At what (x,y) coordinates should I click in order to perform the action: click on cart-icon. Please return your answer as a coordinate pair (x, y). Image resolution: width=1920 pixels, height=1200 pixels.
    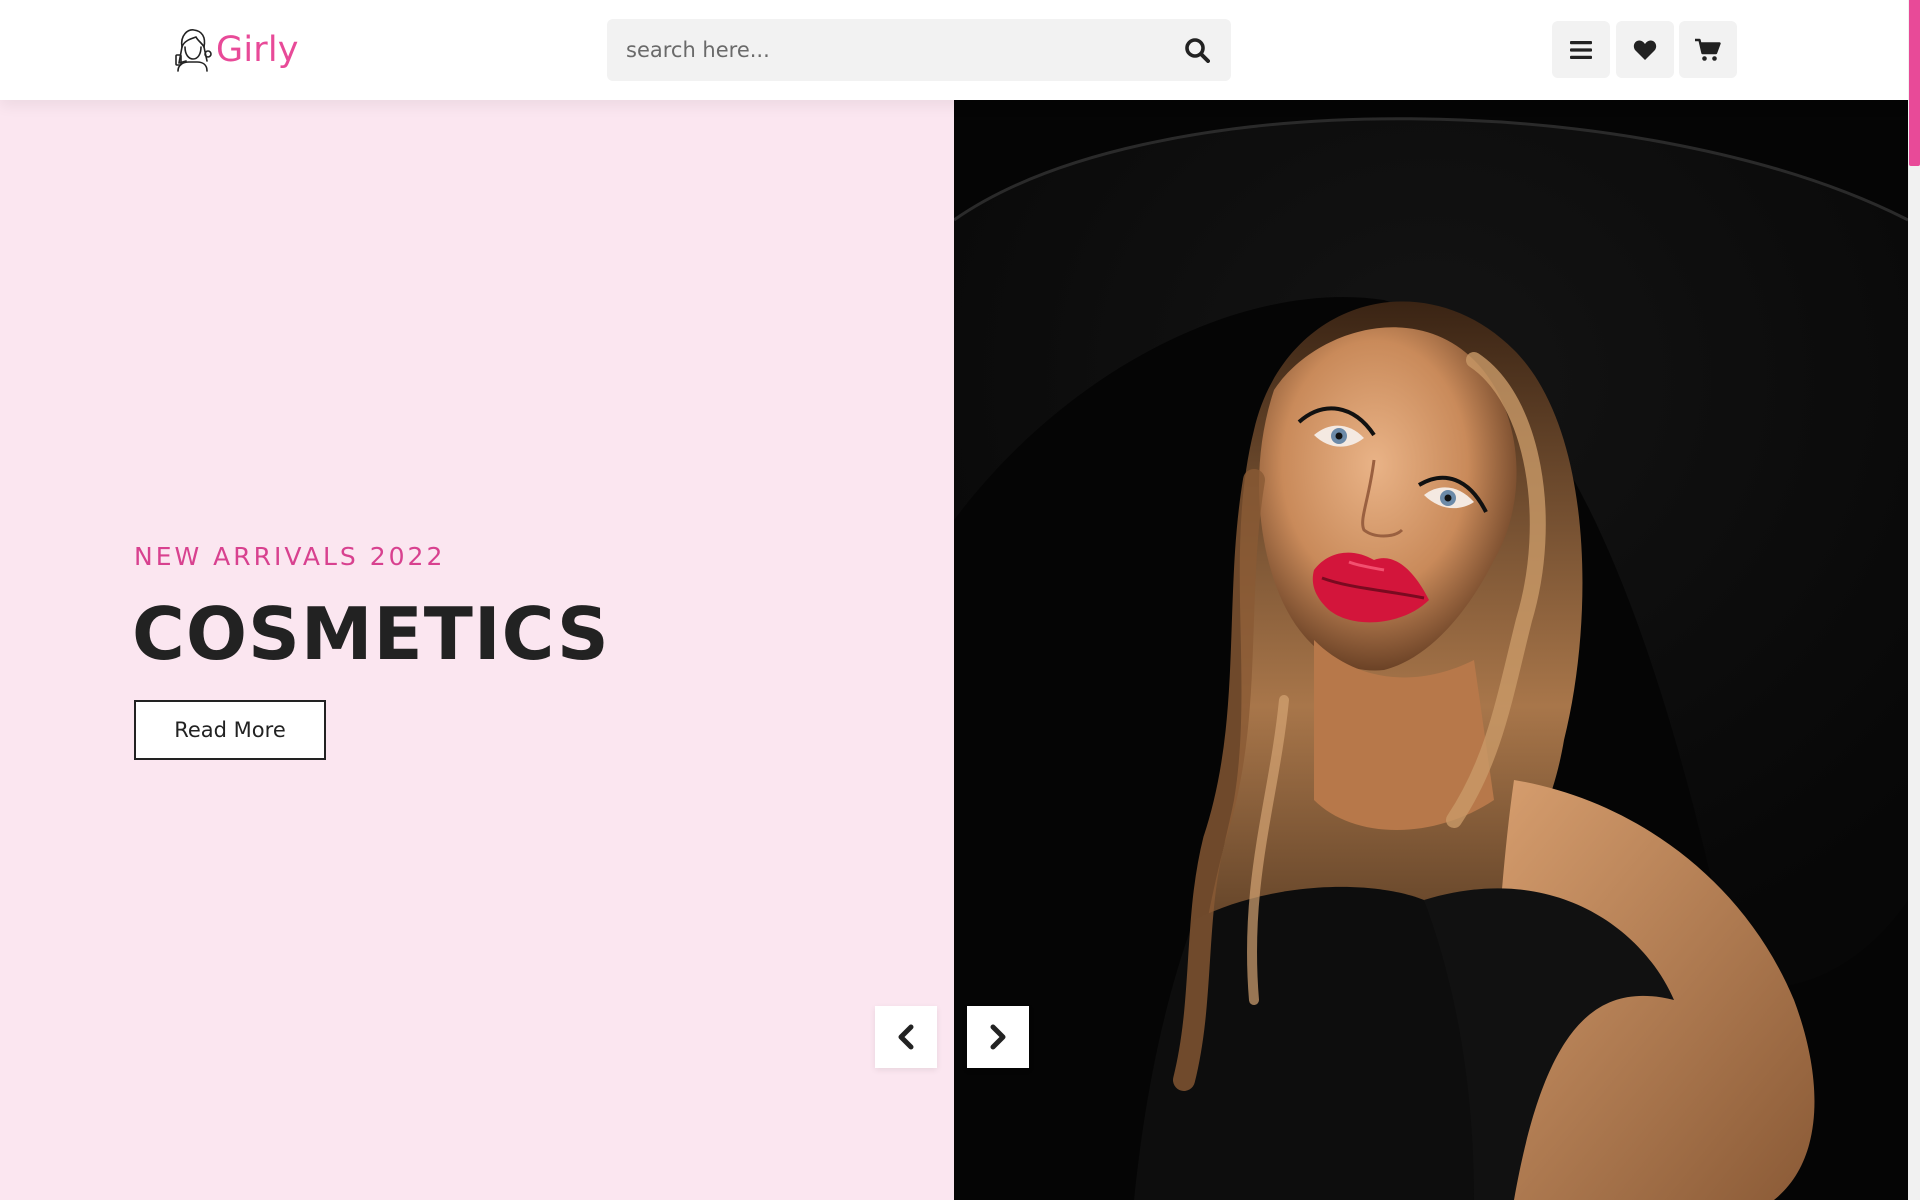
    Looking at the image, I should click on (1708, 49).